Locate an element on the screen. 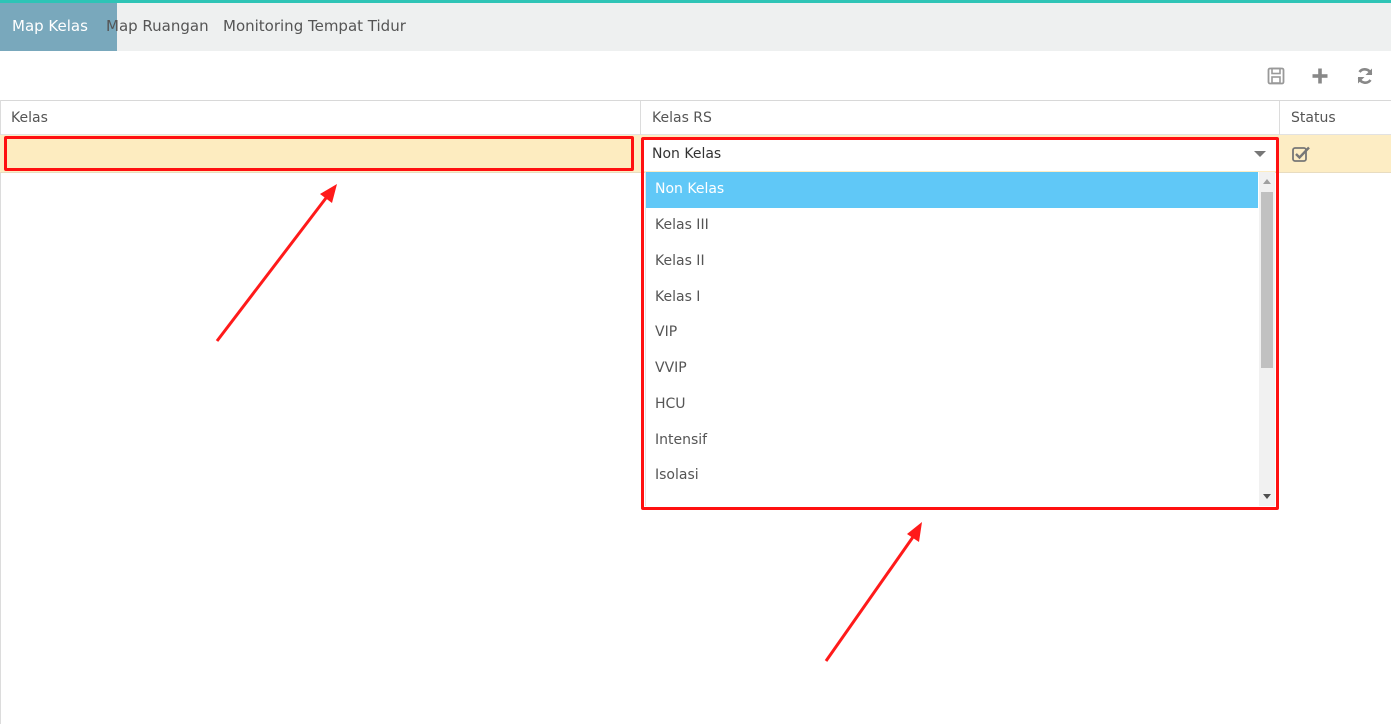 This screenshot has height=724, width=1391. save-icon is located at coordinates (1276, 76).